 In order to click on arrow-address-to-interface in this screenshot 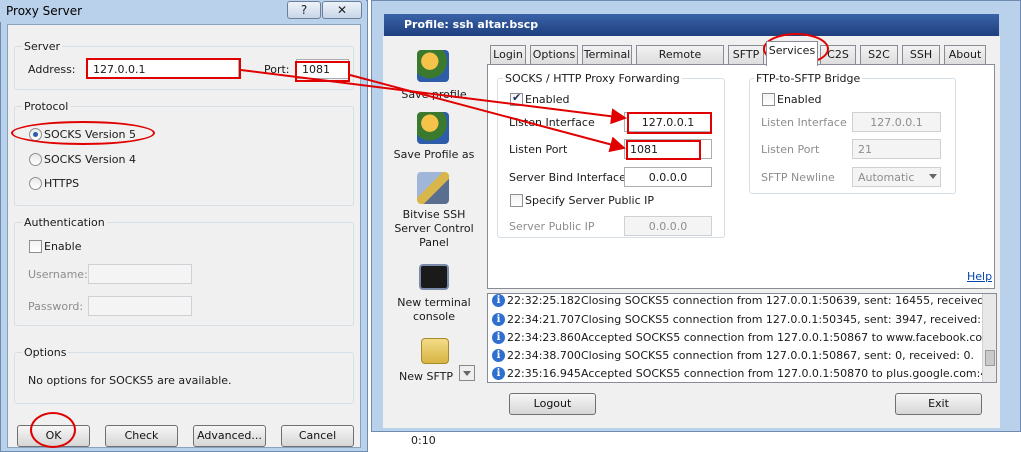, I will do `click(433, 97)`.